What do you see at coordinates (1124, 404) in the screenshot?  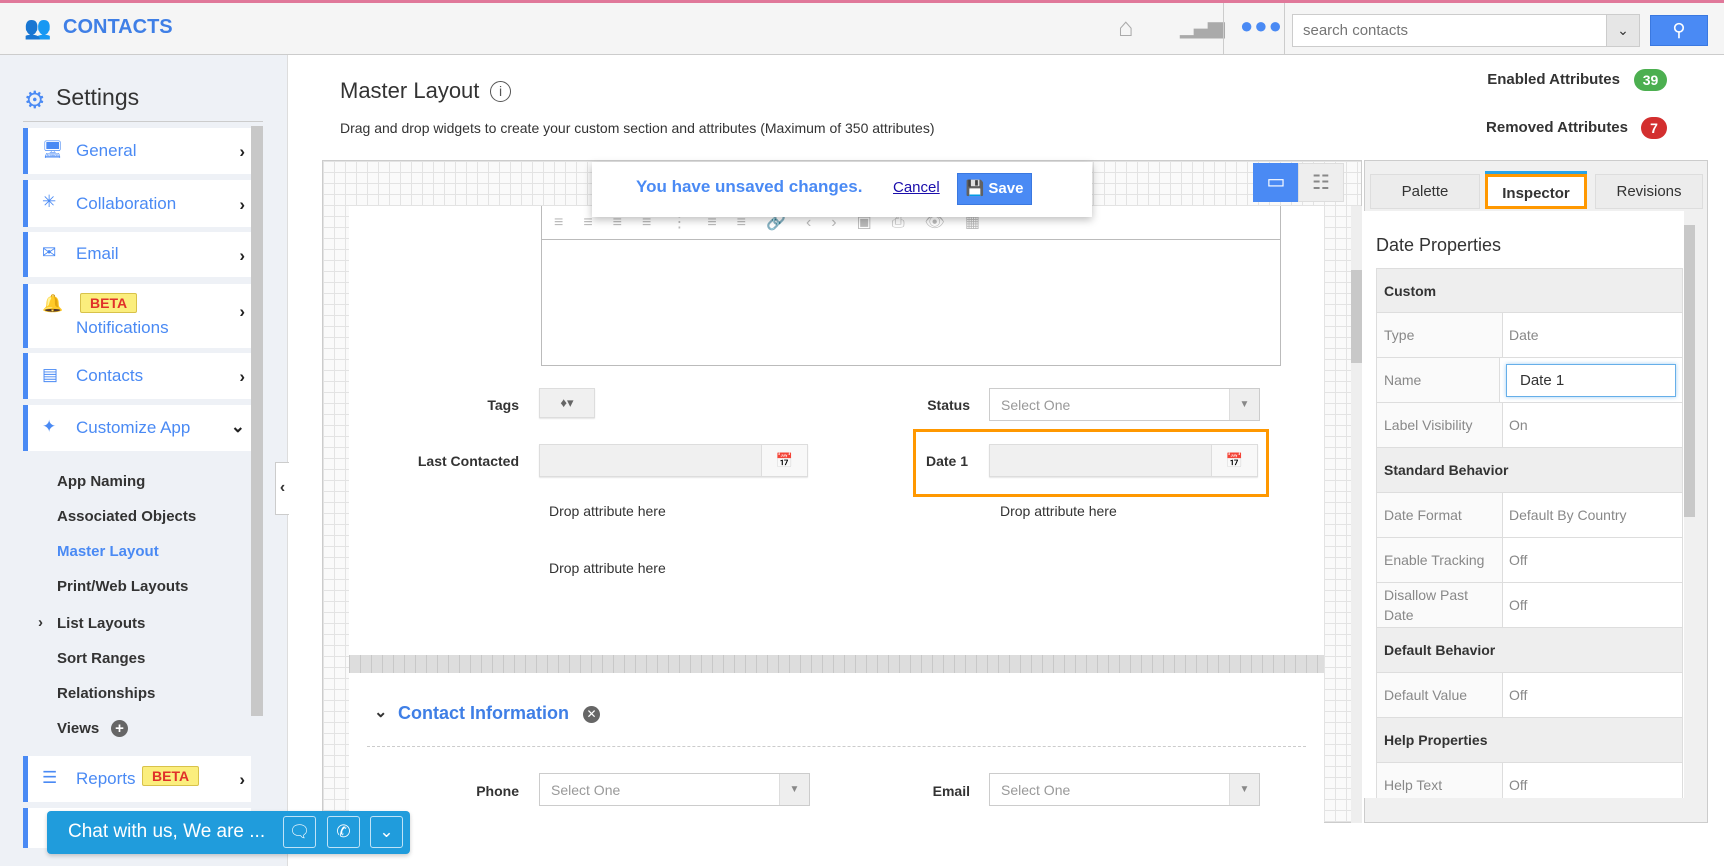 I see `status-select: Select One ▼` at bounding box center [1124, 404].